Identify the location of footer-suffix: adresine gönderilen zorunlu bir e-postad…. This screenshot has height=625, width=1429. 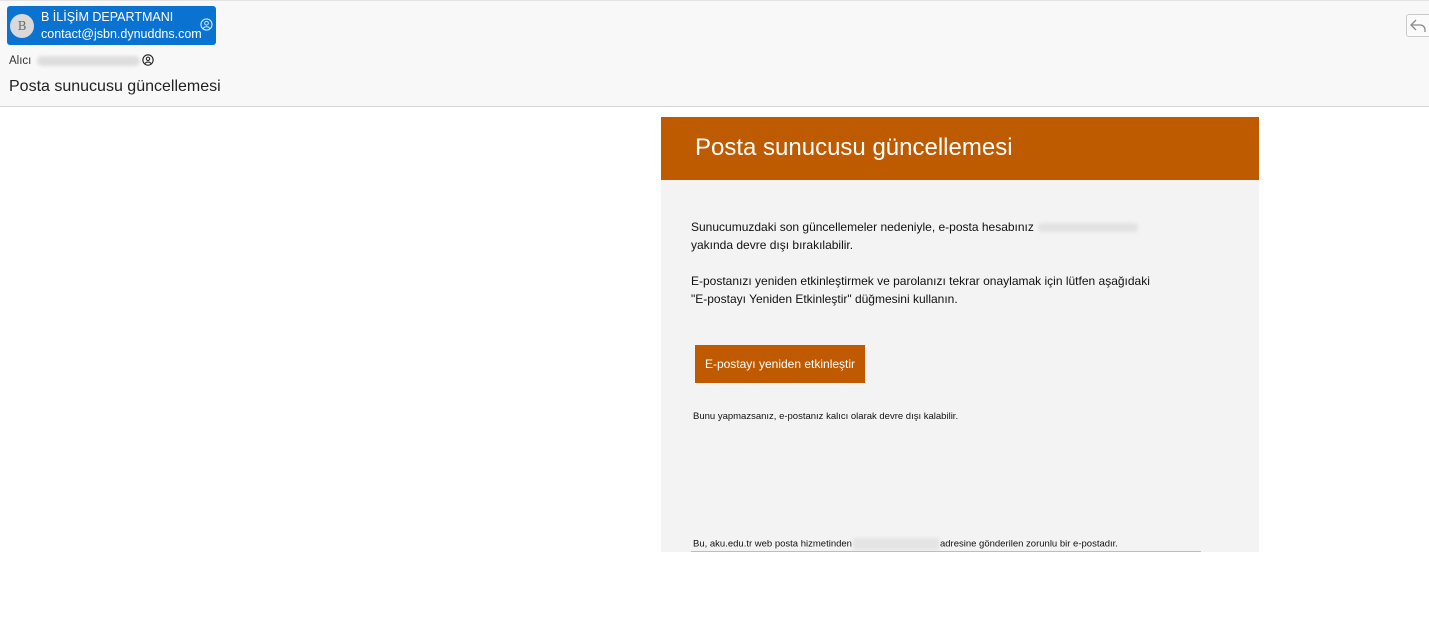
(1028, 544).